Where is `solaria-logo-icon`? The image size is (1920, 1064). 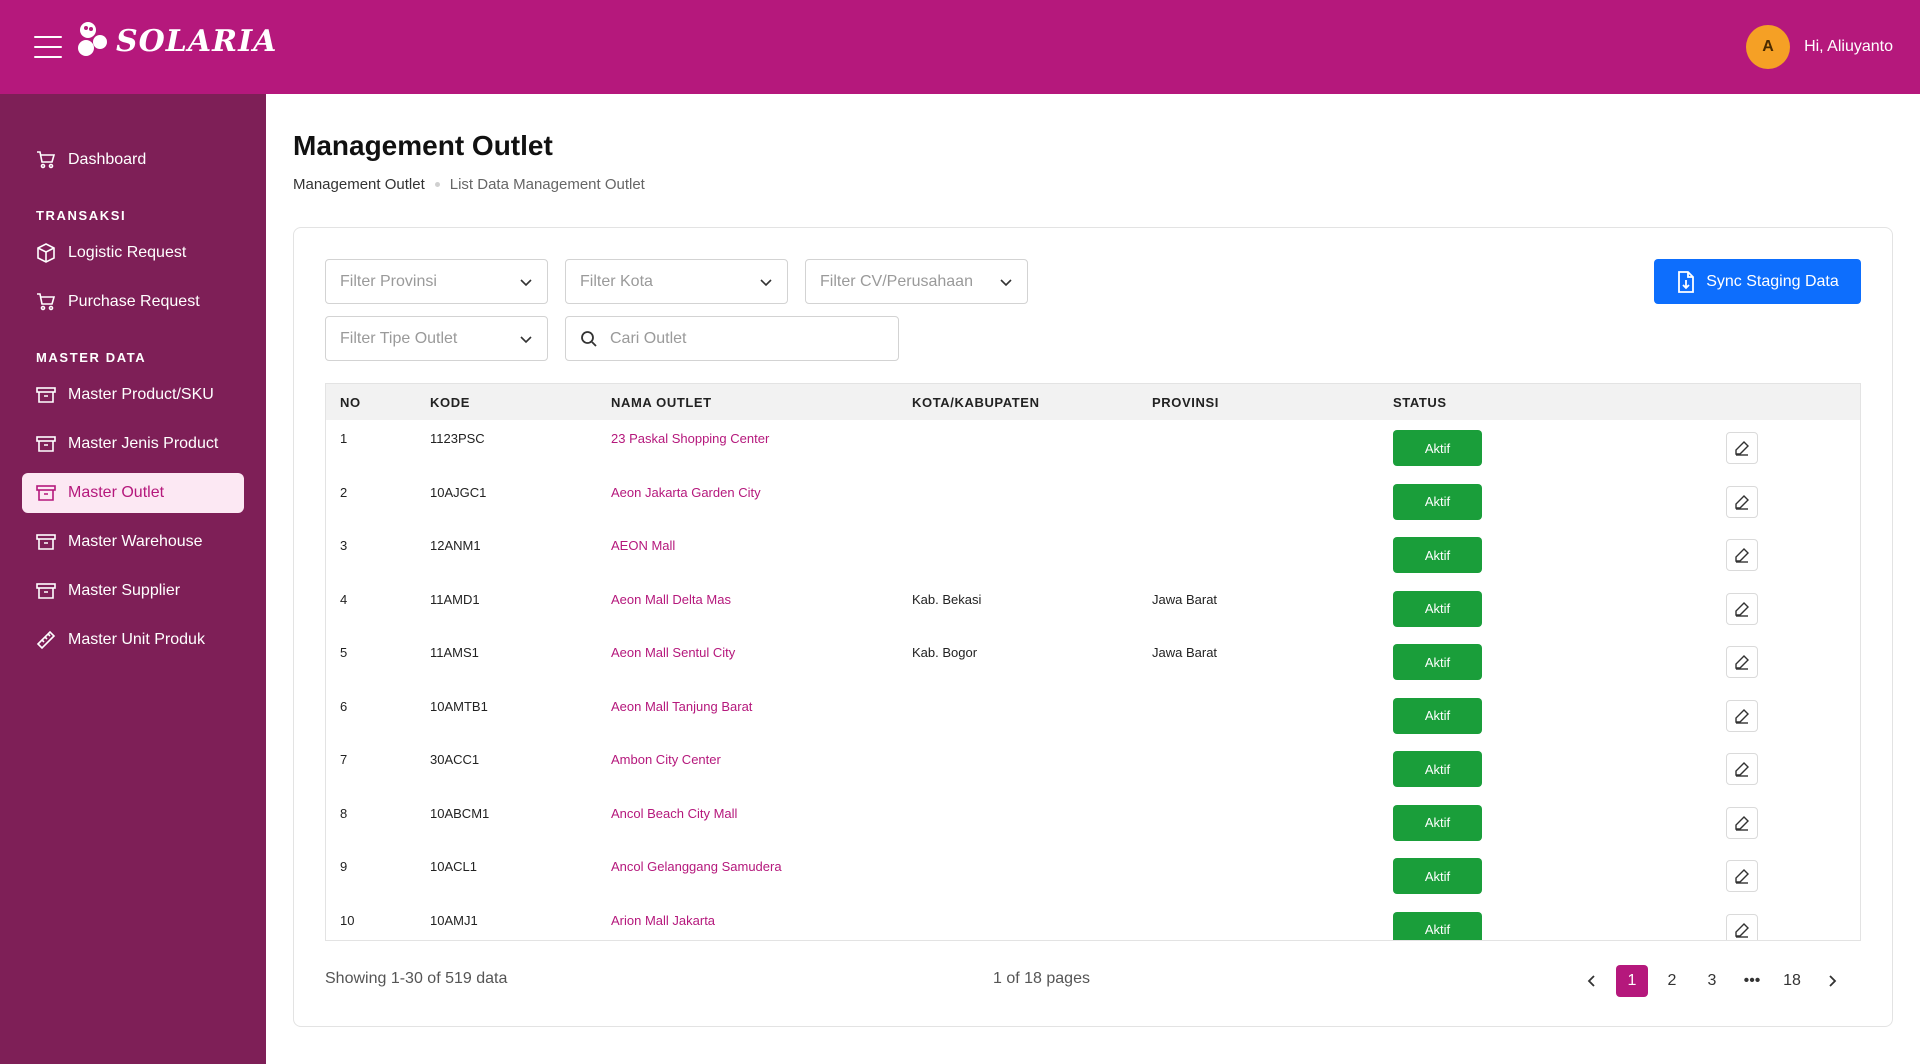 solaria-logo-icon is located at coordinates (92, 39).